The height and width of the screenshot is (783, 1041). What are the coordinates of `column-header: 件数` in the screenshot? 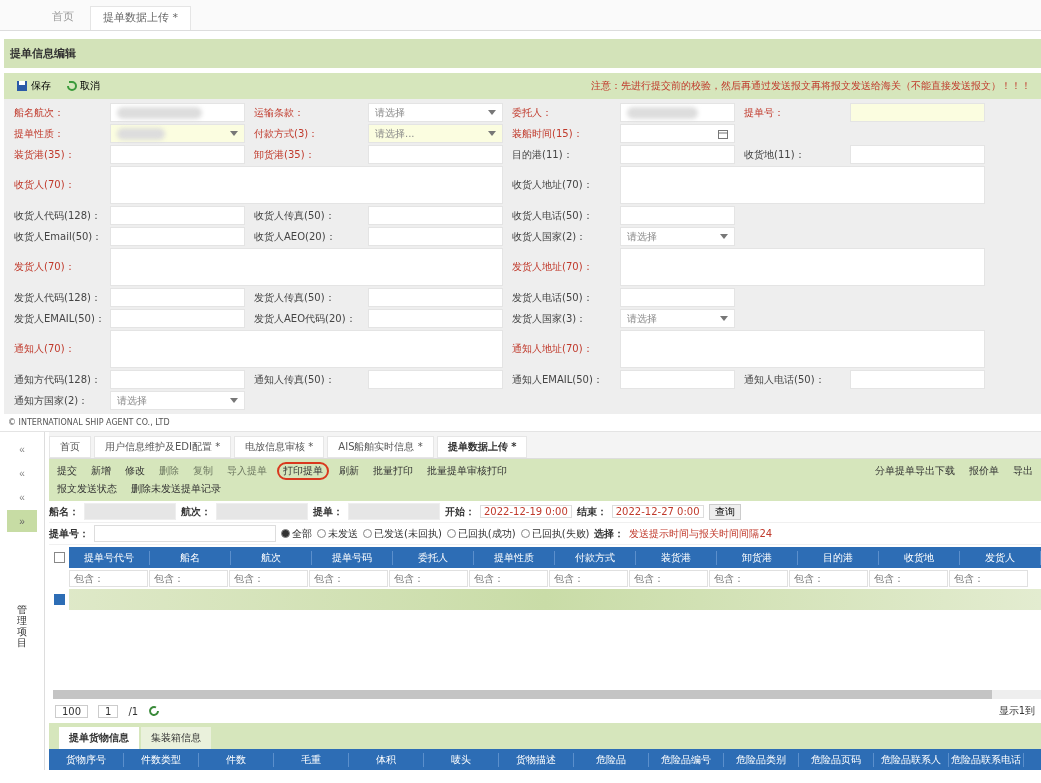 It's located at (236, 759).